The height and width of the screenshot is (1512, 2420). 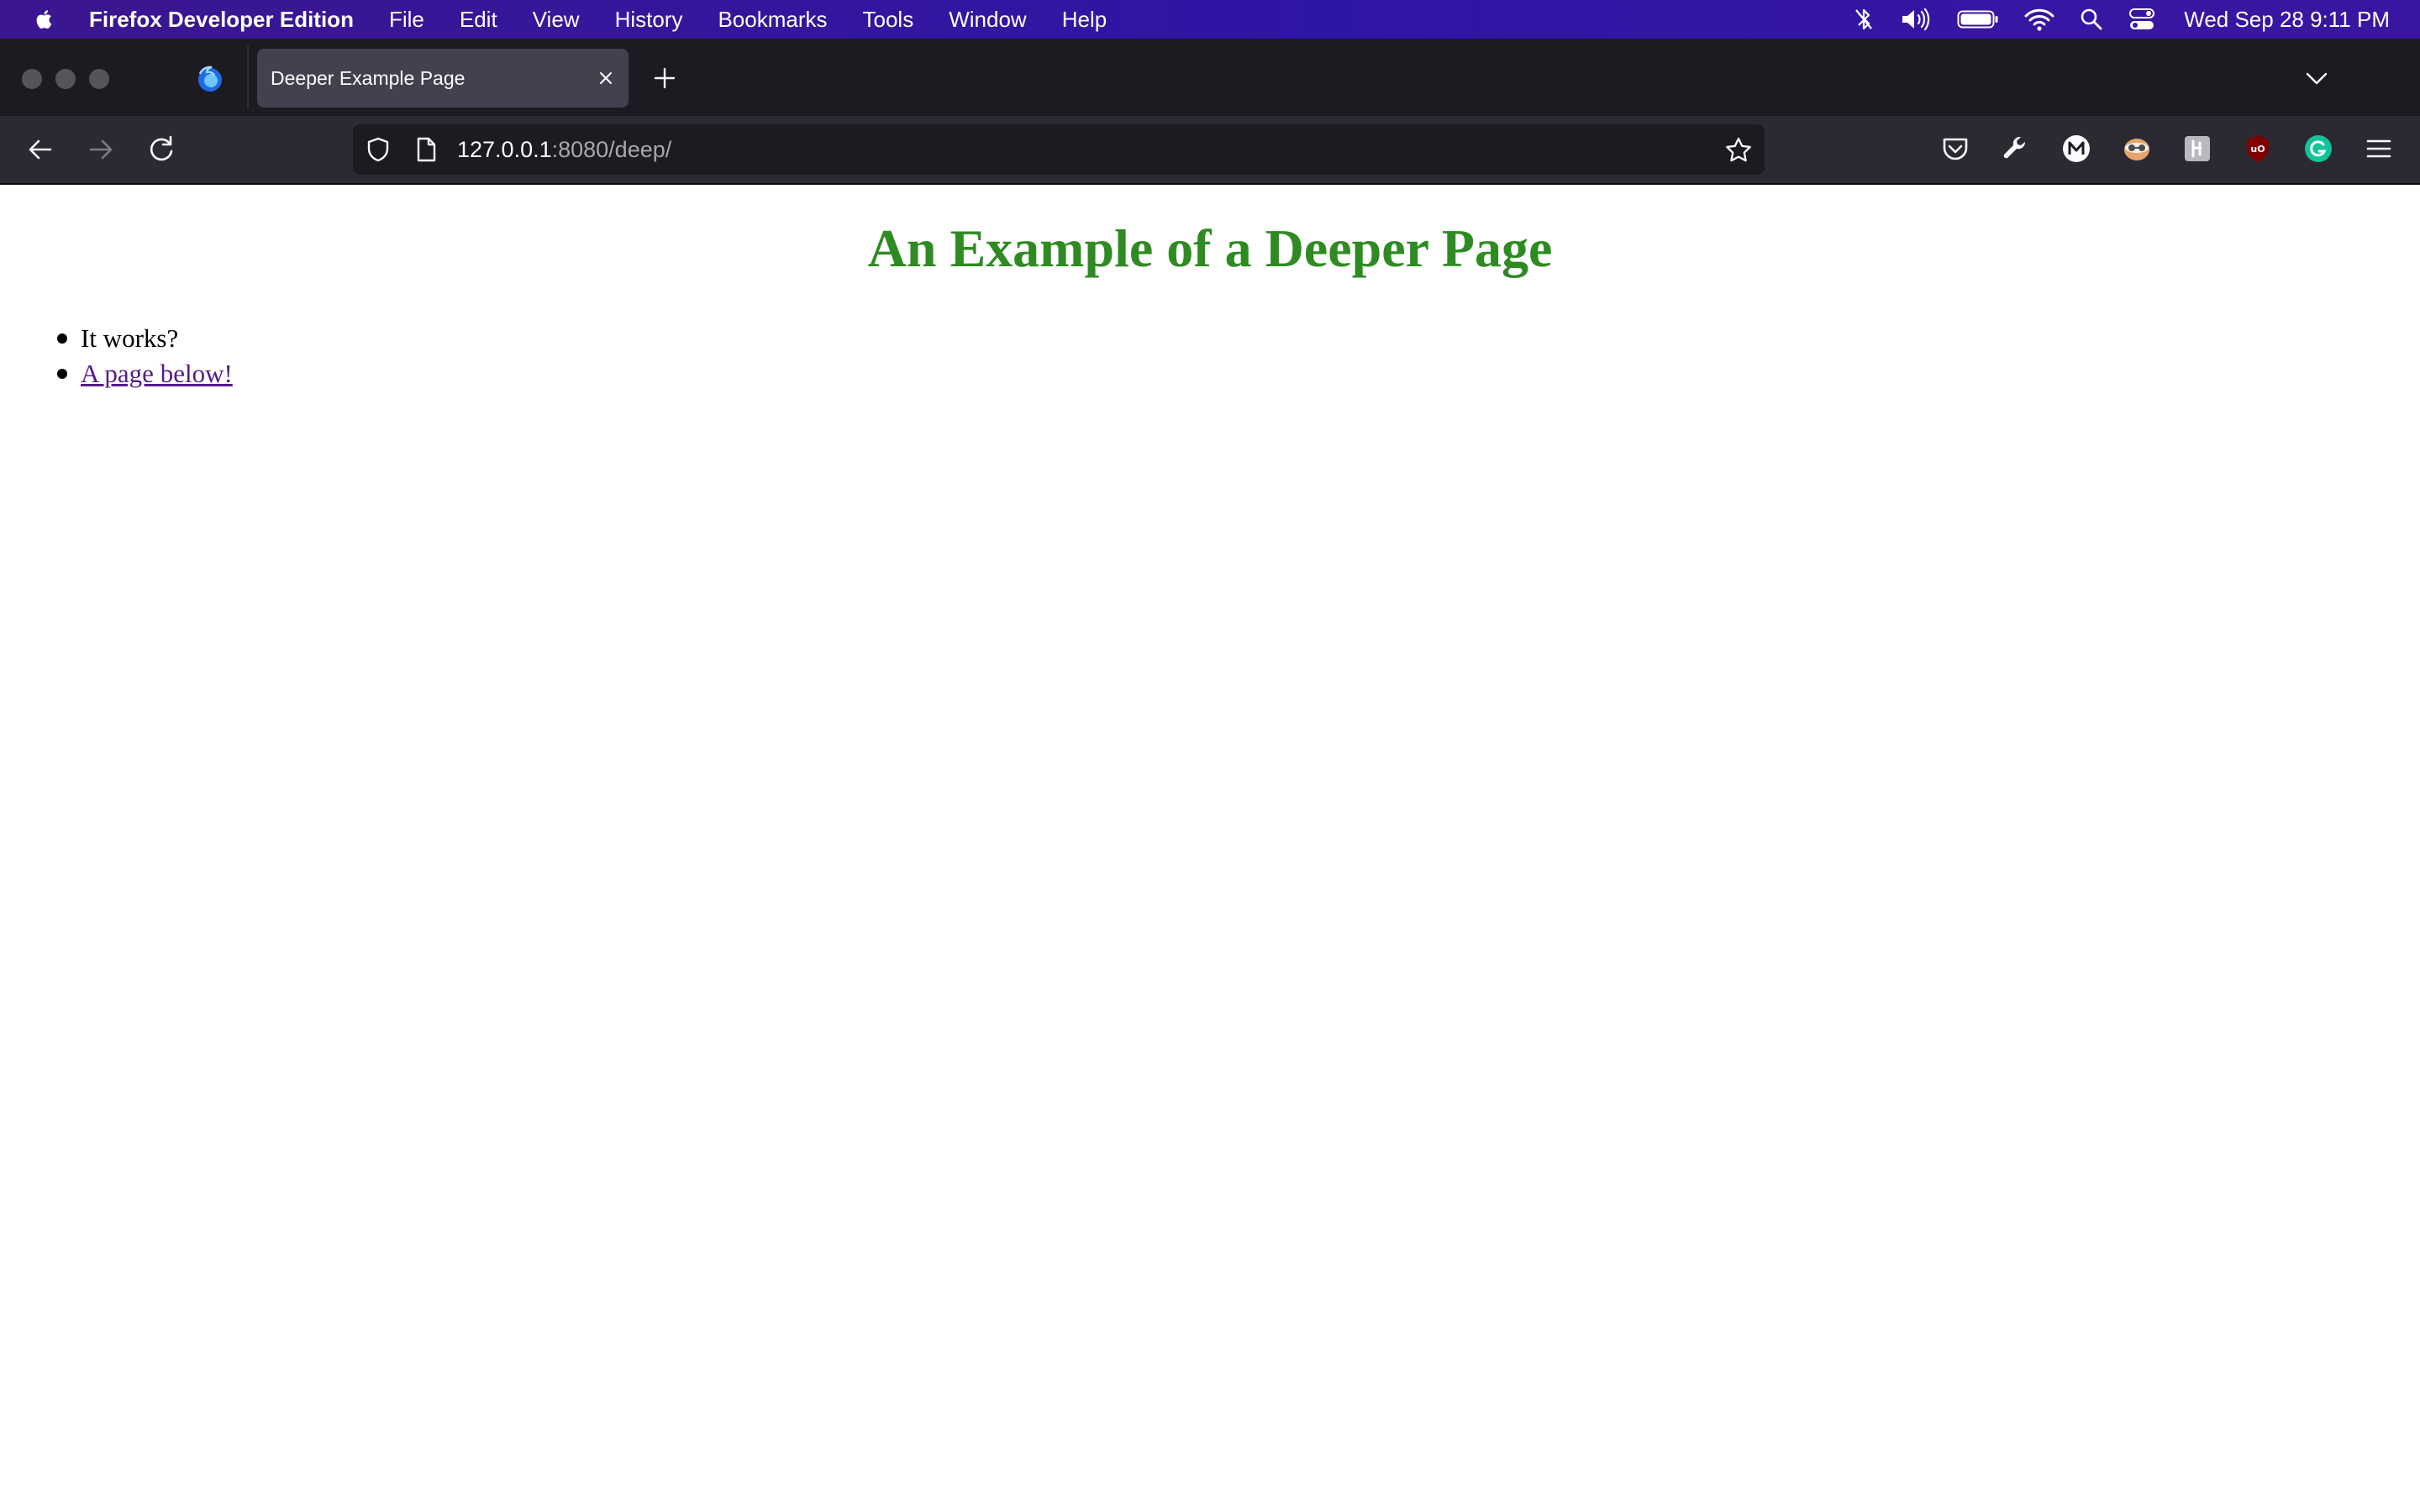 I want to click on url-host: 127.0.0.1, so click(x=505, y=149).